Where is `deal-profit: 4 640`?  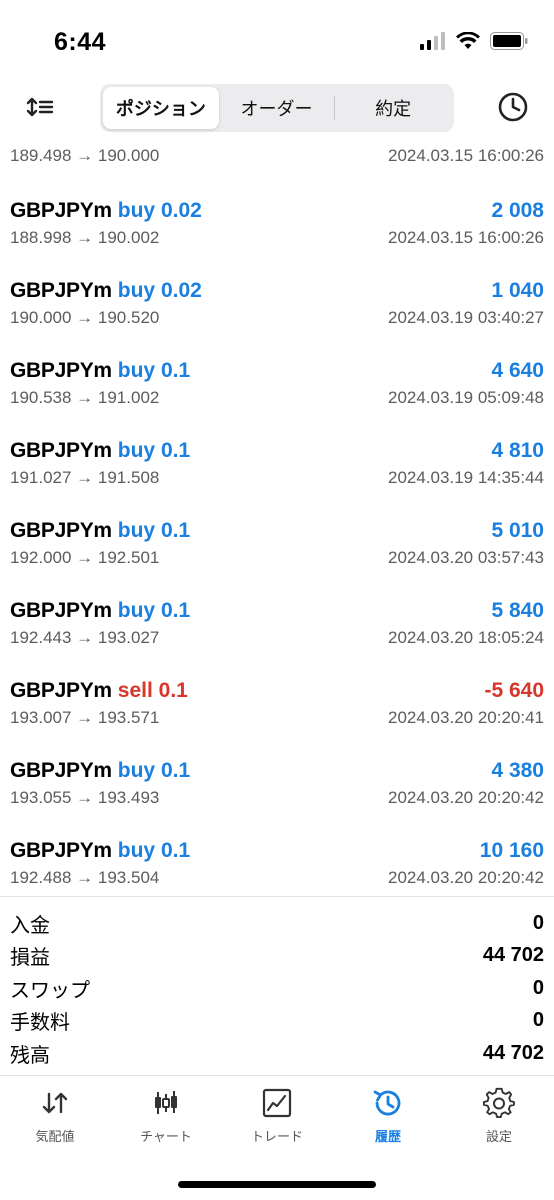 deal-profit: 4 640 is located at coordinates (517, 370).